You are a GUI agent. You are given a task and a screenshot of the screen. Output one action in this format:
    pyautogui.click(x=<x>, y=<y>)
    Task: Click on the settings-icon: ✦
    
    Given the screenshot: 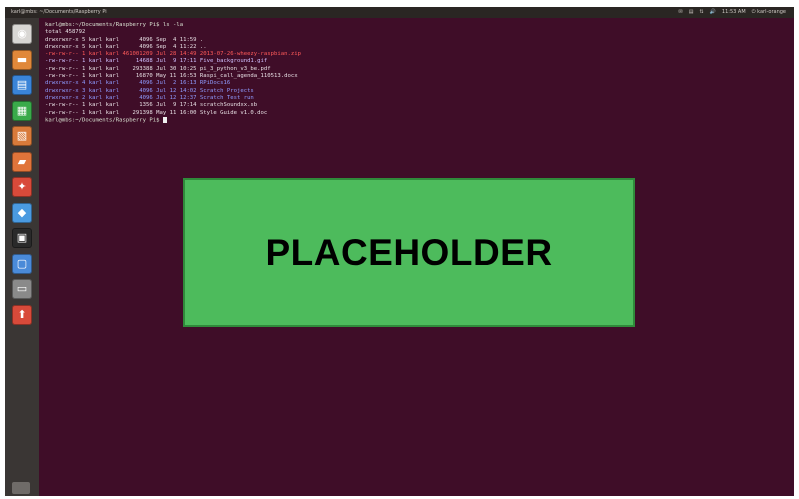 What is the action you would take?
    pyautogui.click(x=22, y=187)
    